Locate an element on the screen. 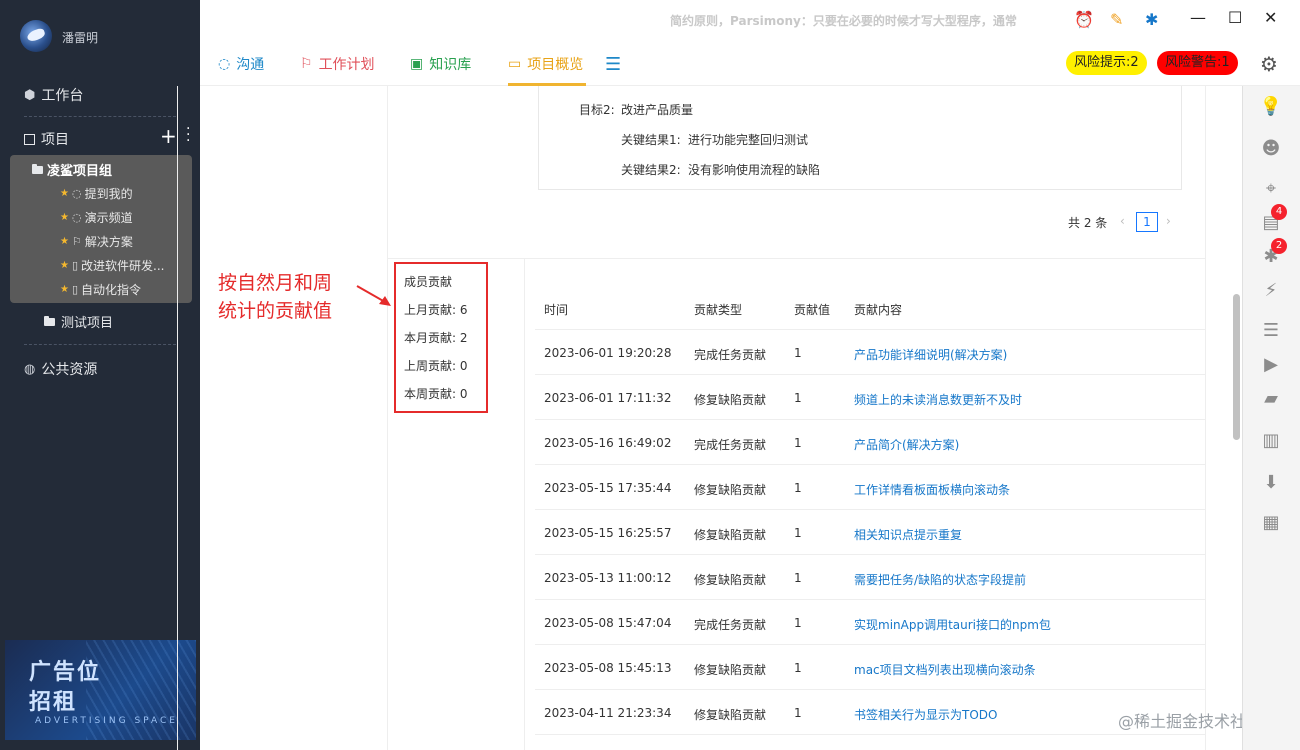 This screenshot has height=750, width=1300. cell-content-link: 书签相关行为显示为TODO is located at coordinates (925, 714).